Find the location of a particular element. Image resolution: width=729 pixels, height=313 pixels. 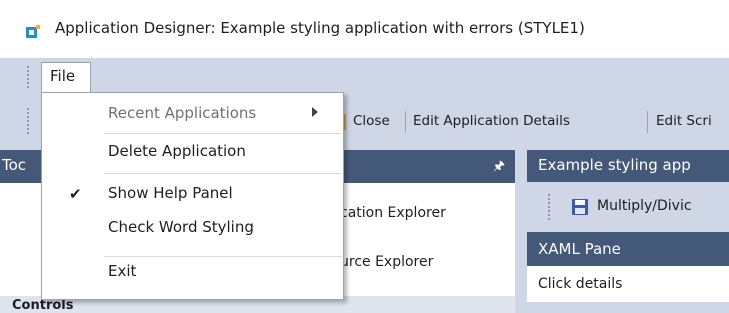

edit-application-details-button: Edit Application Details is located at coordinates (491, 121).